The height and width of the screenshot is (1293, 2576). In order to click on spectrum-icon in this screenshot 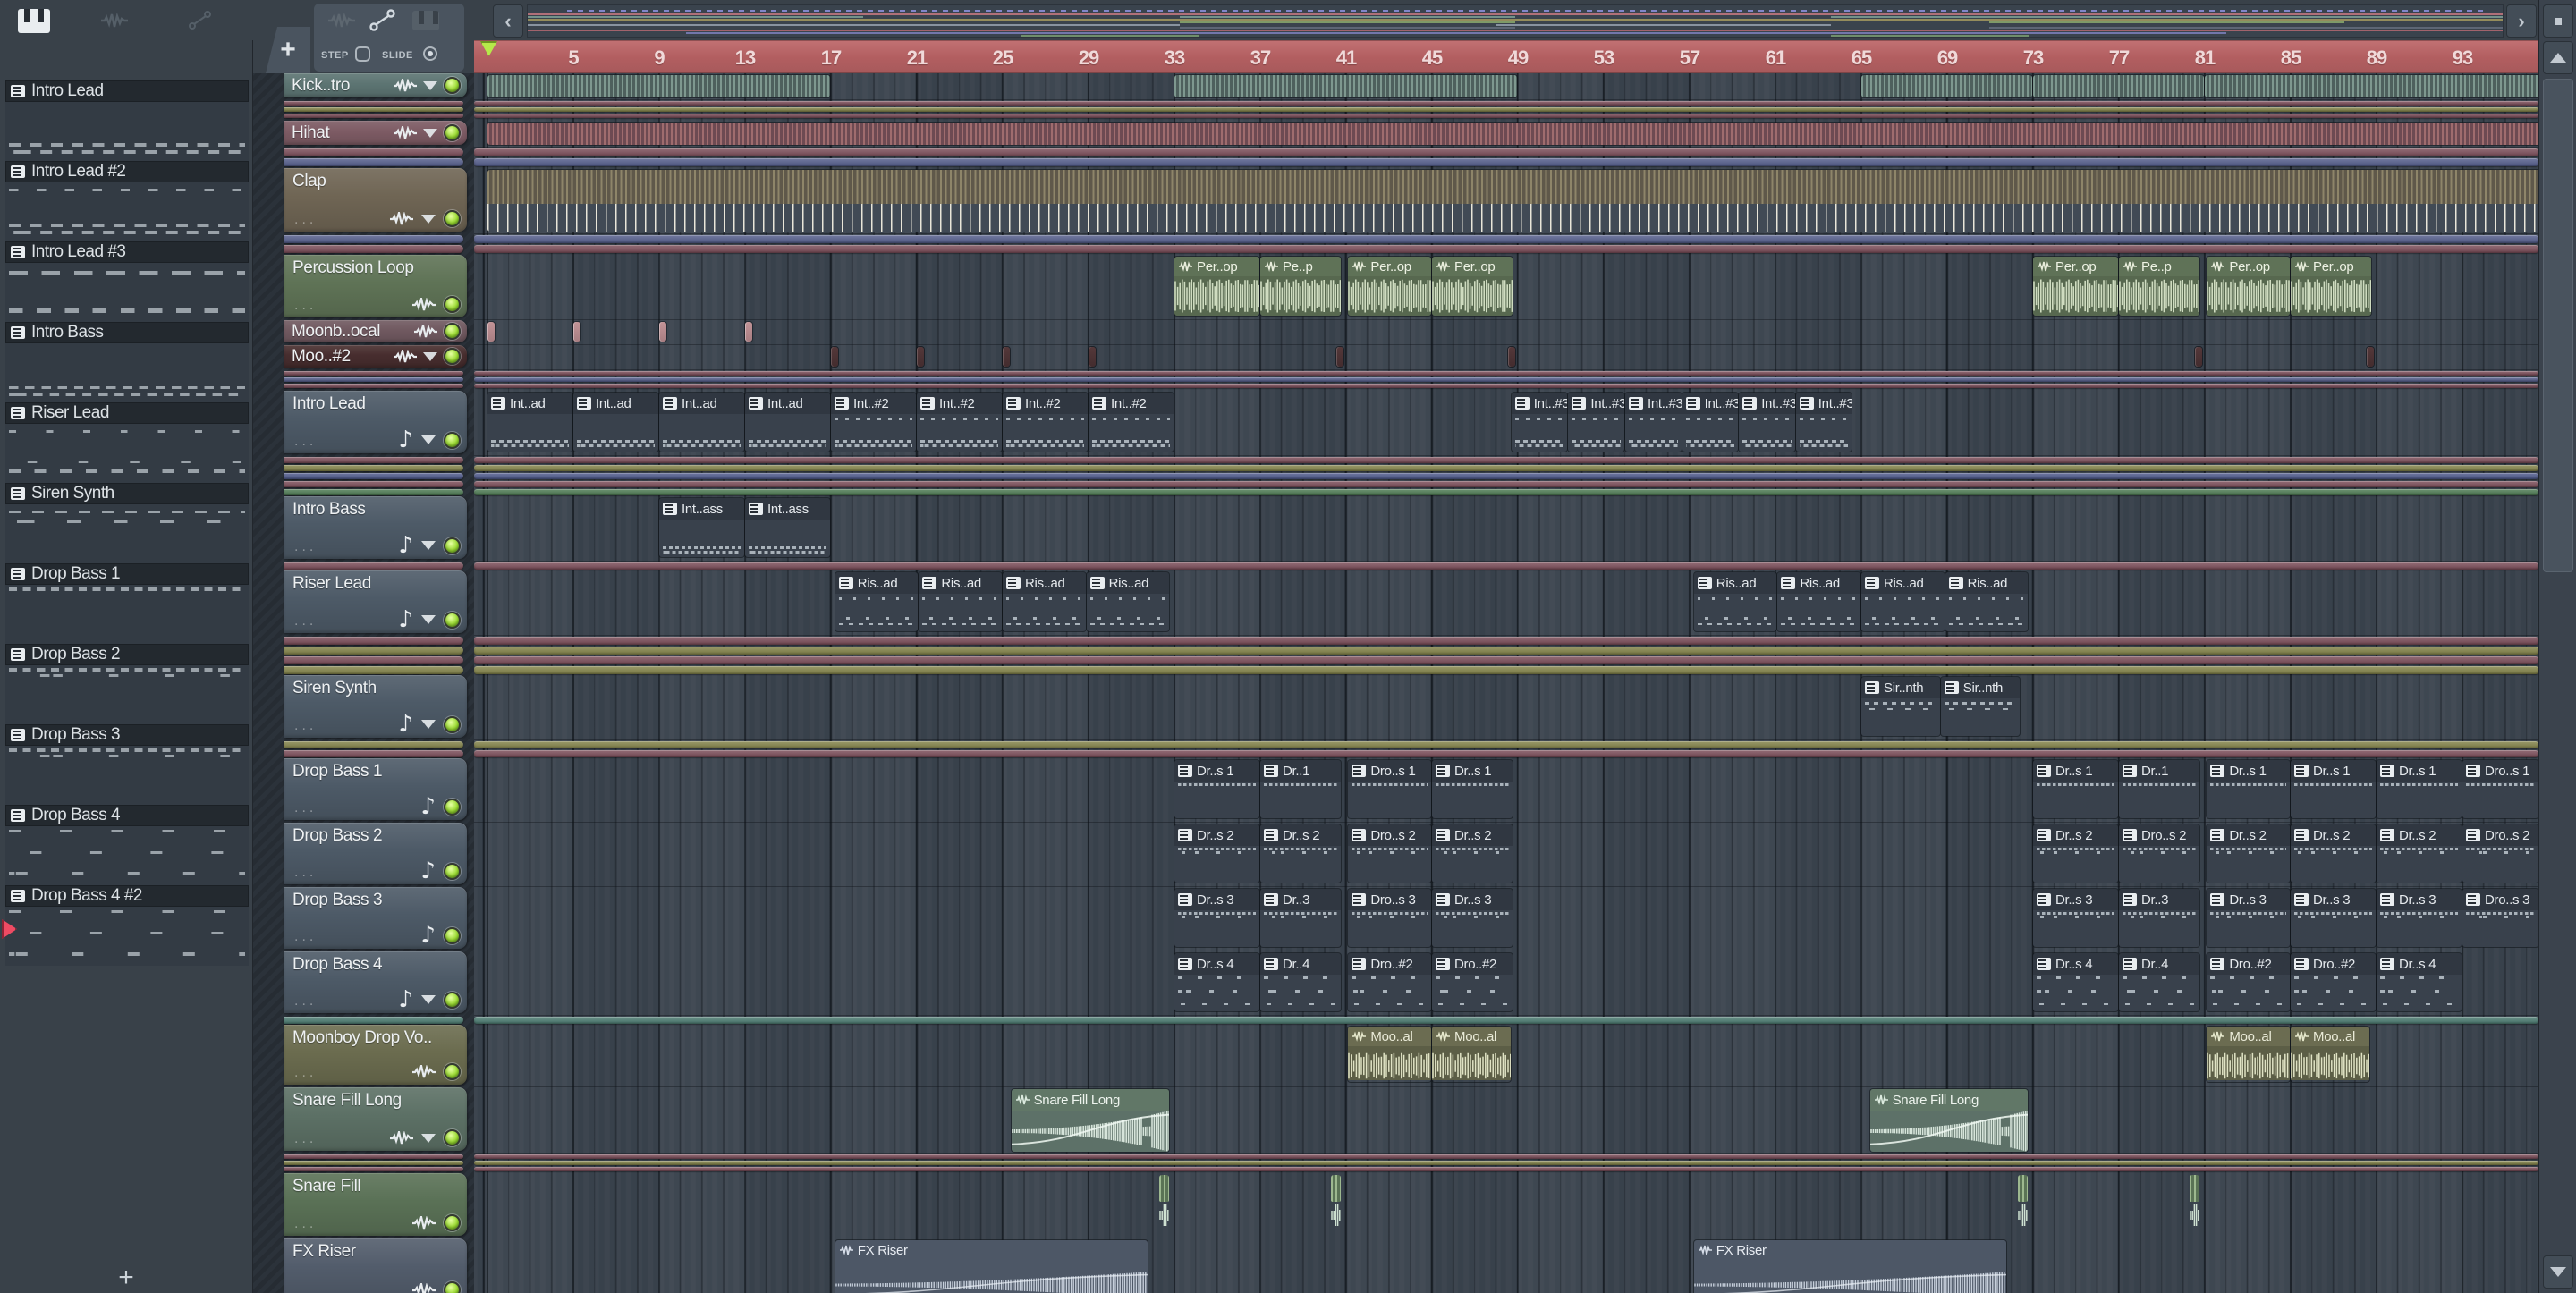, I will do `click(341, 21)`.